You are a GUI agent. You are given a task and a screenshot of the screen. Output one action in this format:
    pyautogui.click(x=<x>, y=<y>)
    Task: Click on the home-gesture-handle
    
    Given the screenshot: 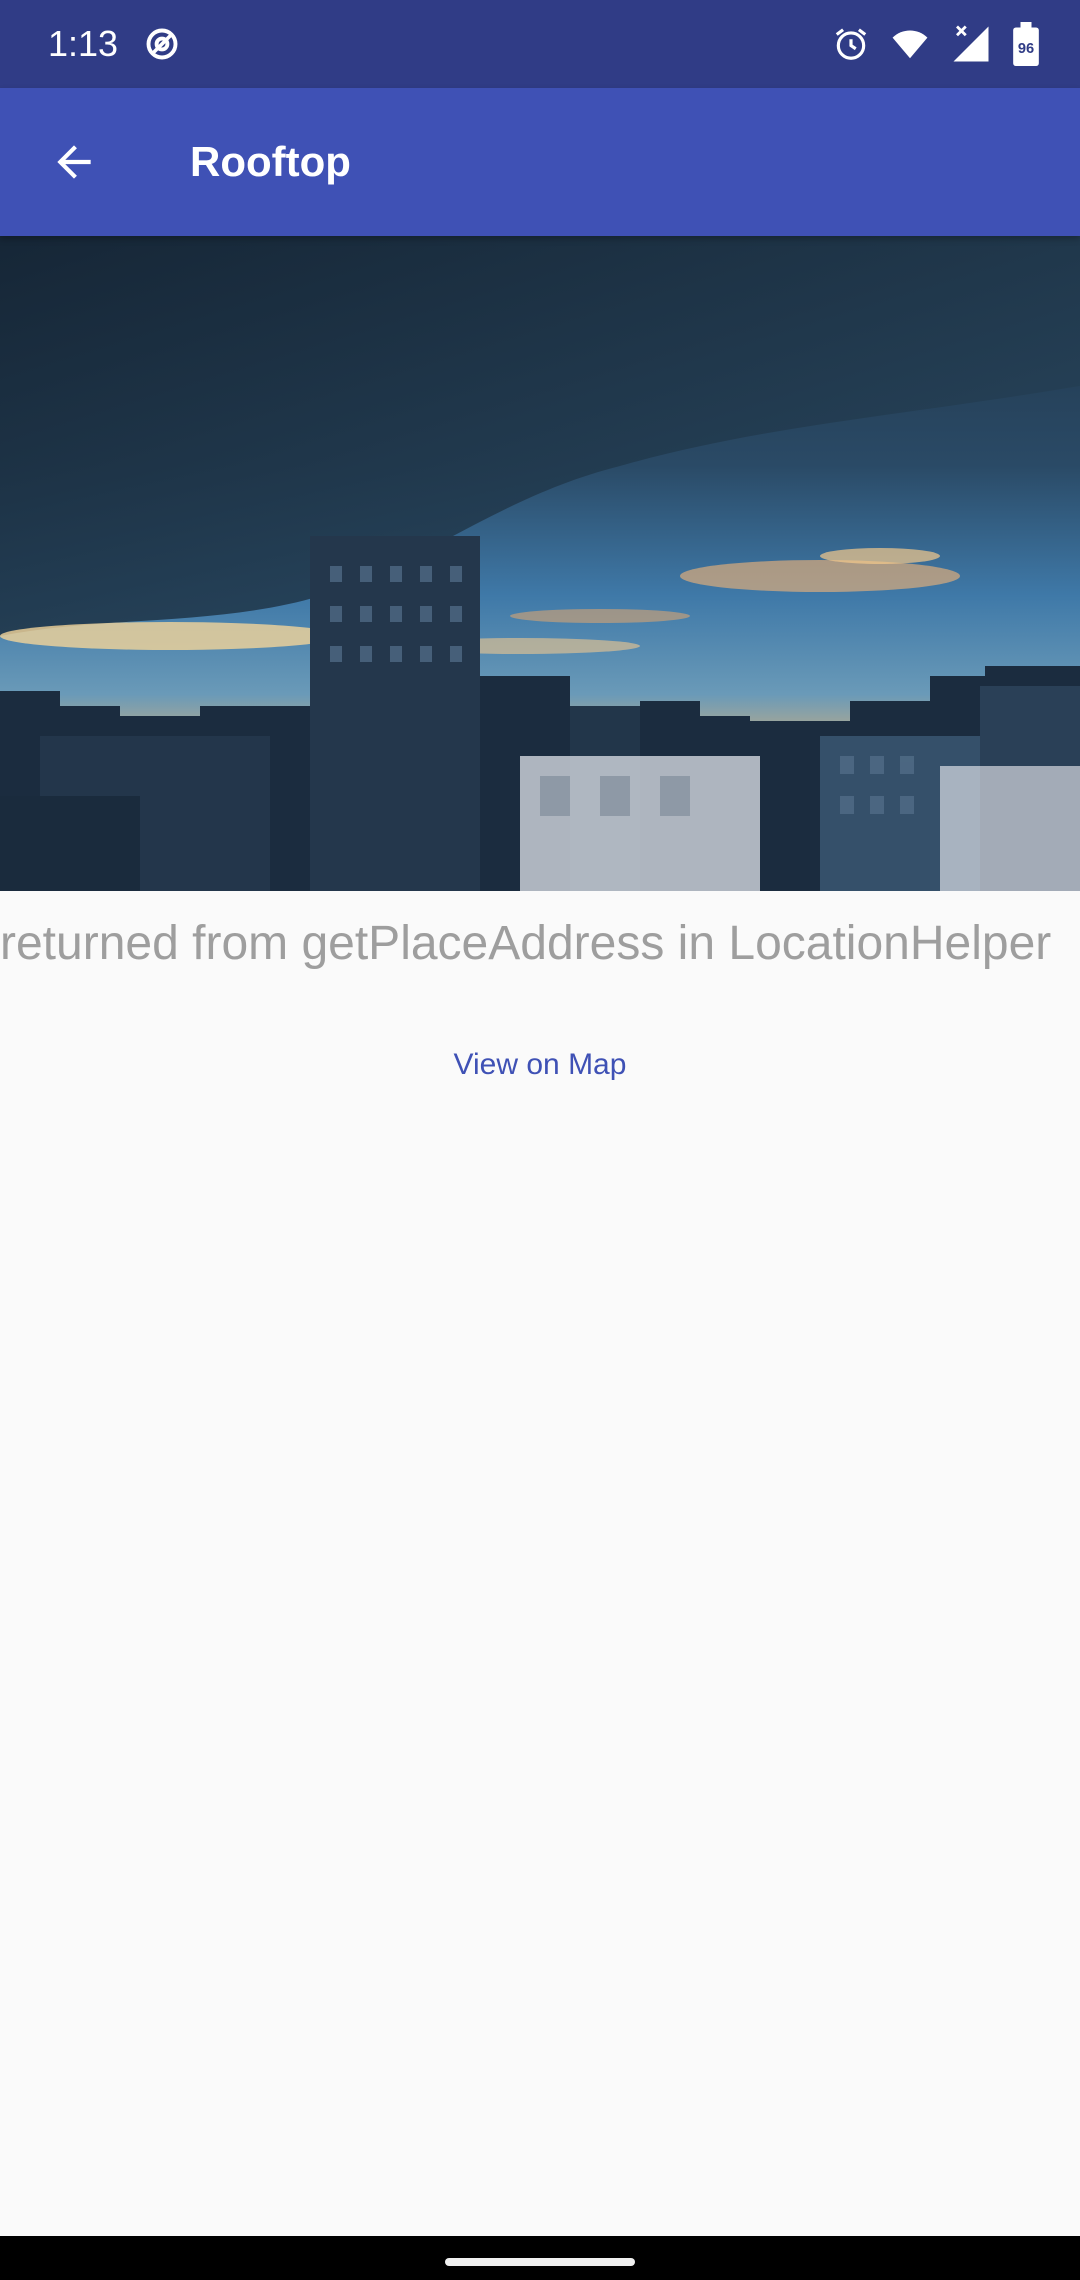 What is the action you would take?
    pyautogui.click(x=540, y=2262)
    